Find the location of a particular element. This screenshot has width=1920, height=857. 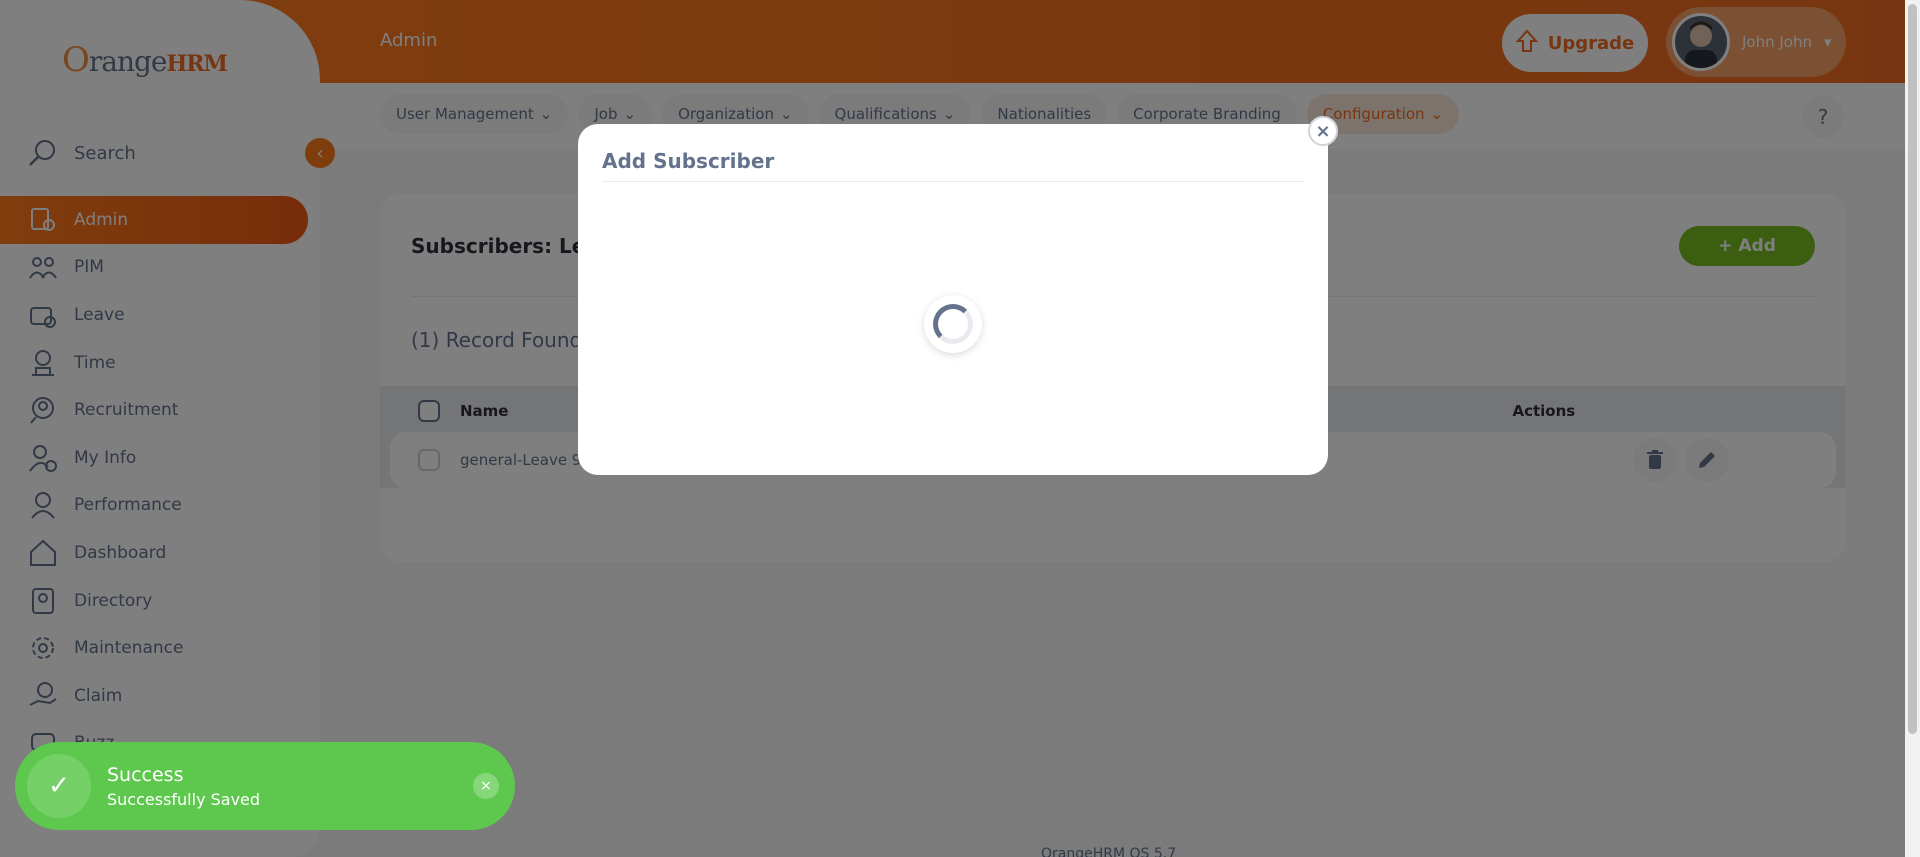

dialog-close-button: × is located at coordinates (1323, 131).